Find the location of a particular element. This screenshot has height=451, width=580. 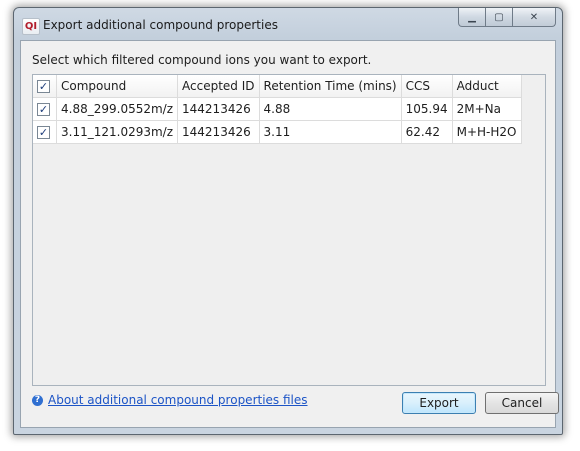

ccs-cell: 62.42 is located at coordinates (427, 132).